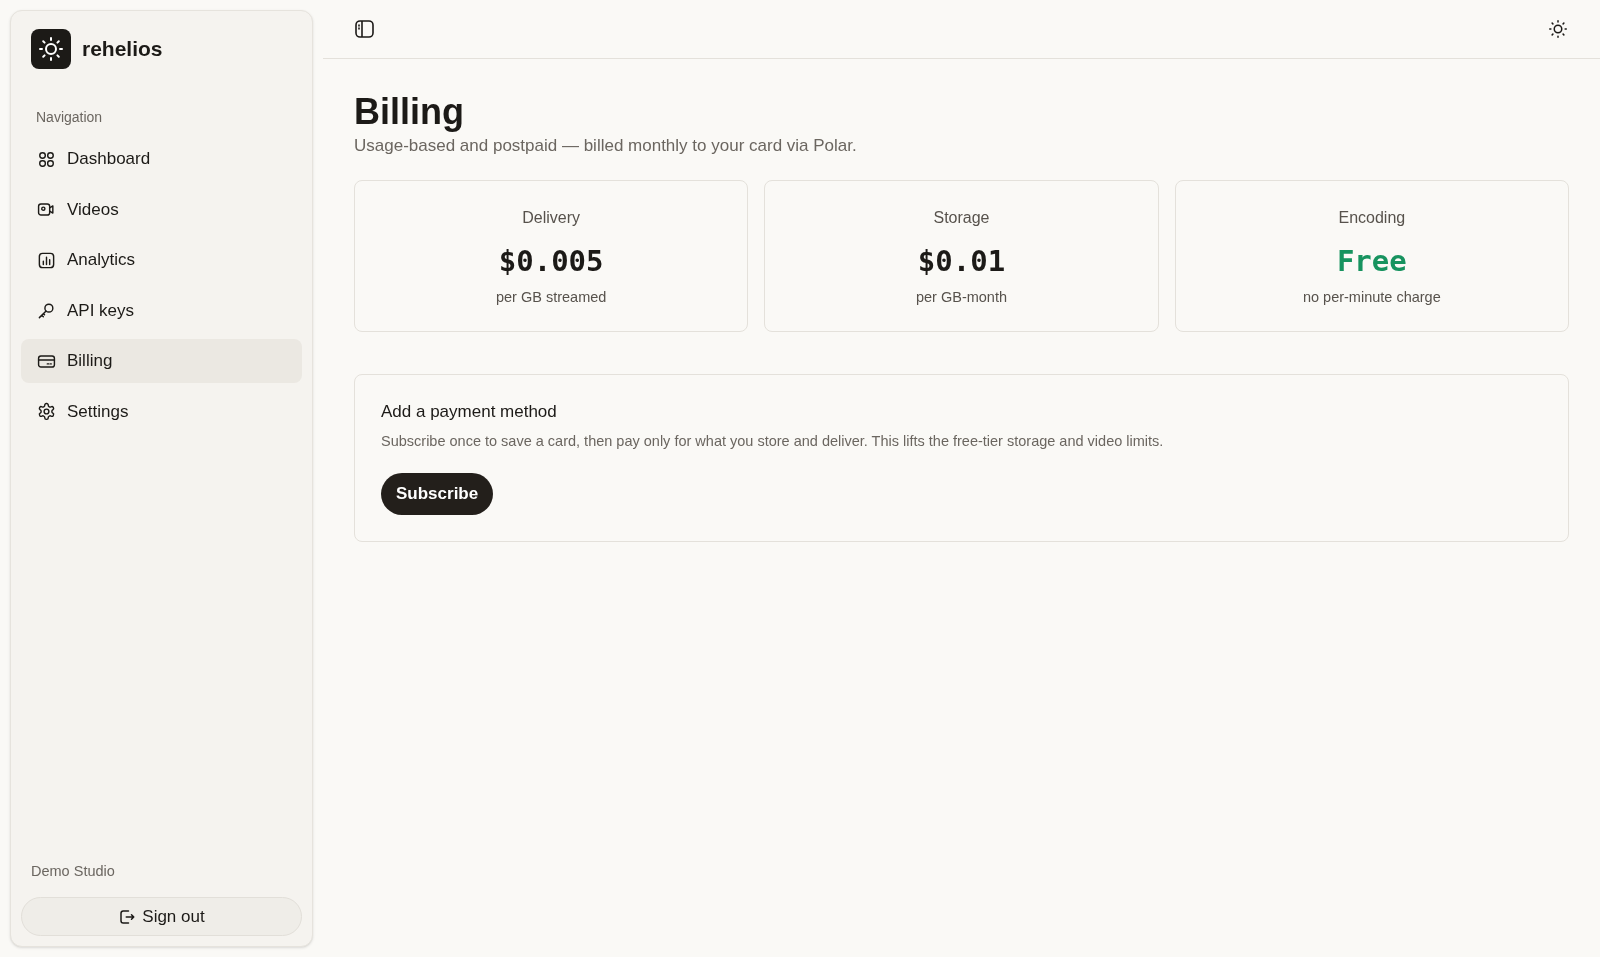 The height and width of the screenshot is (957, 1600). I want to click on nav-item: Billing, so click(161, 361).